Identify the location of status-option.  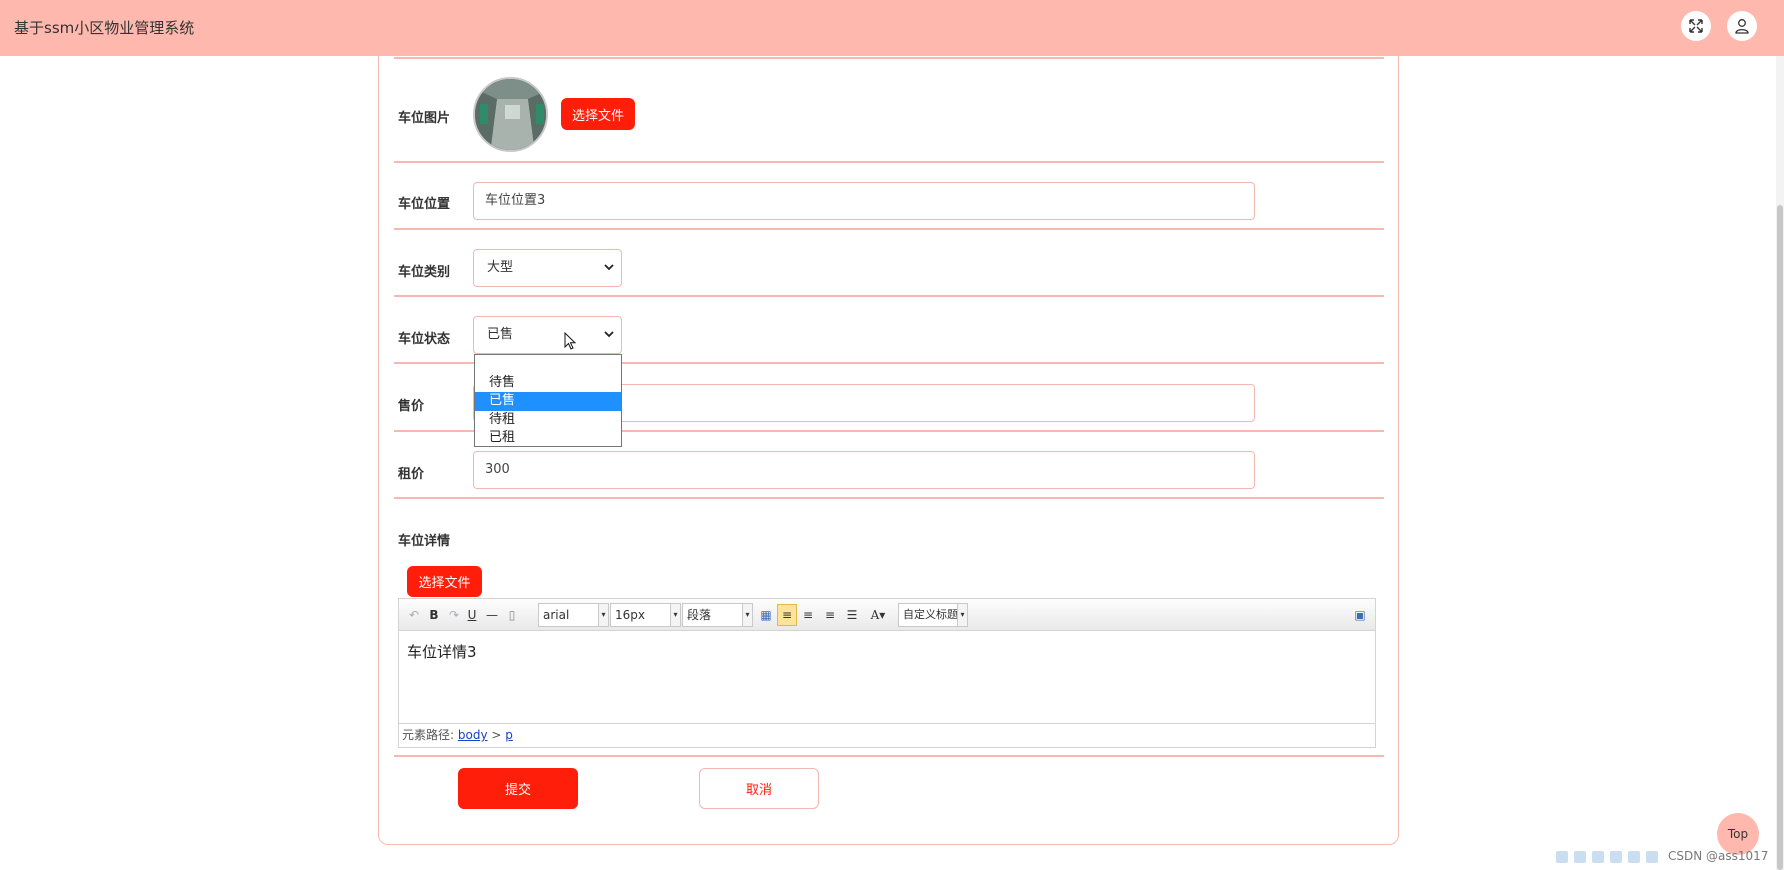
(548, 364).